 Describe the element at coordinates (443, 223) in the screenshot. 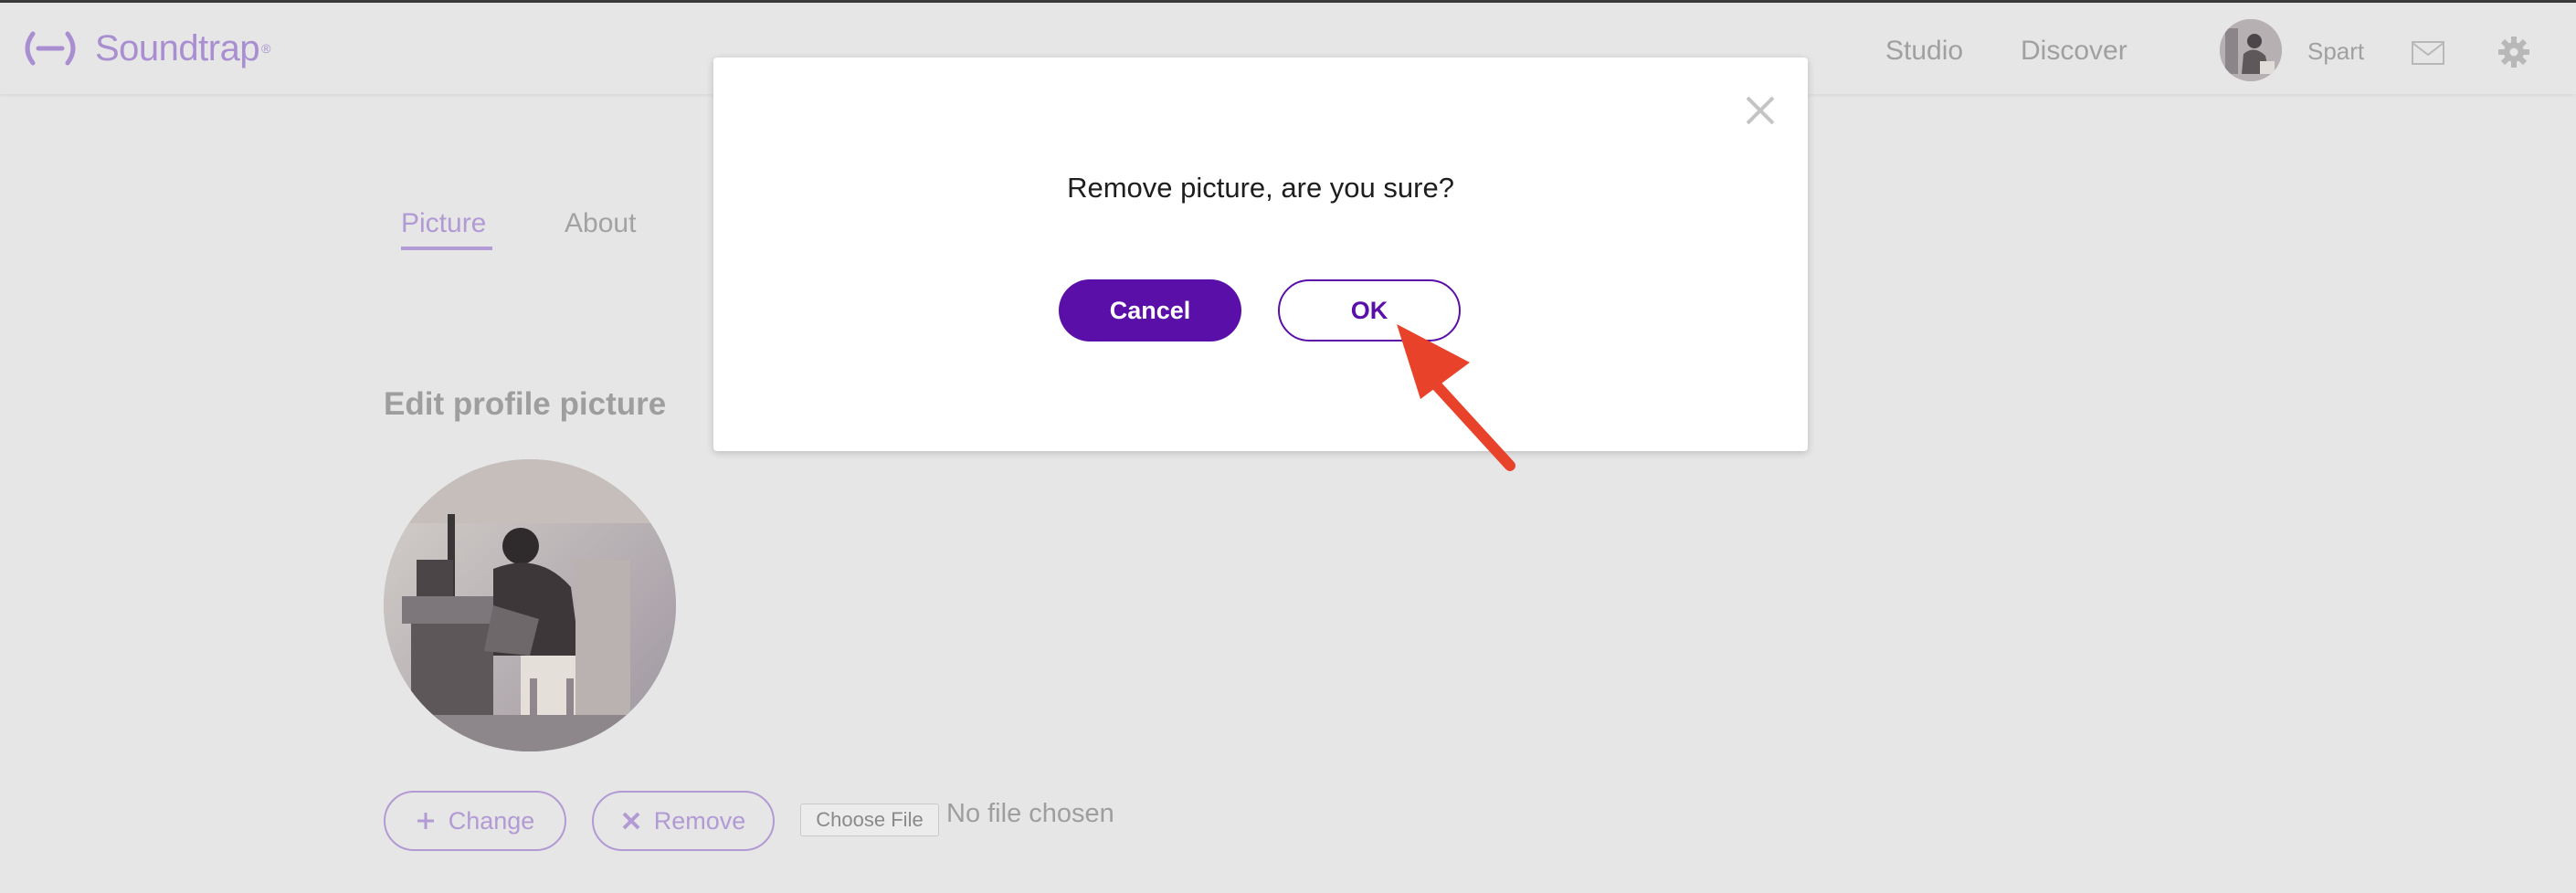

I see `tab-picture: Picture` at that location.